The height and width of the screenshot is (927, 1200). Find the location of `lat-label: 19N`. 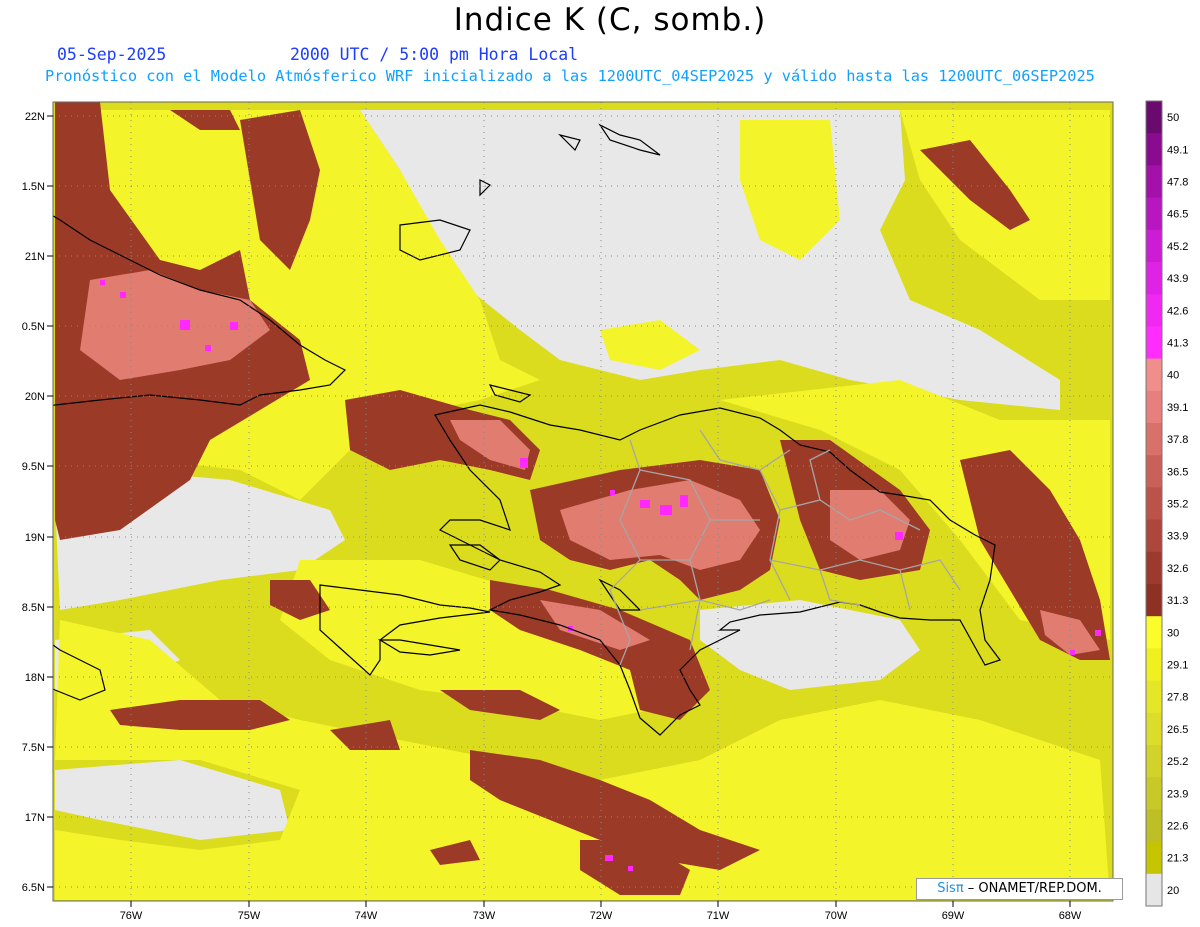

lat-label: 19N is located at coordinates (35, 538).